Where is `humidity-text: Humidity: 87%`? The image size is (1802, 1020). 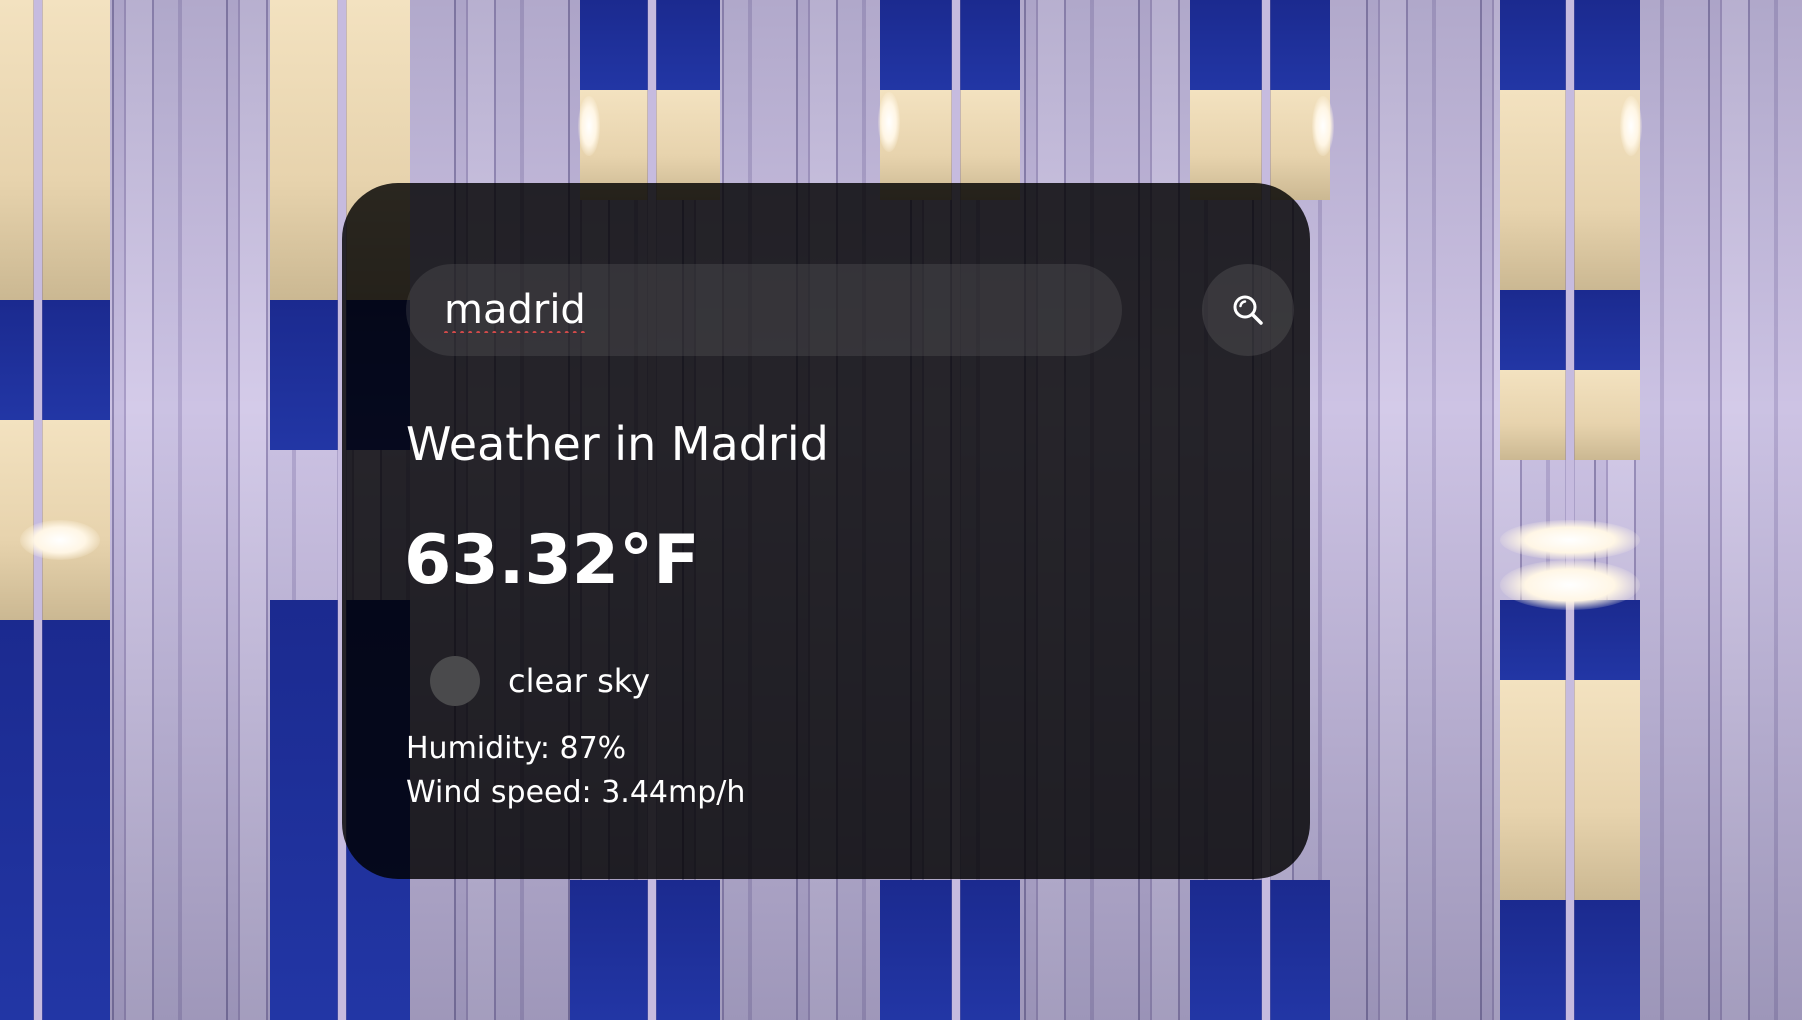 humidity-text: Humidity: 87% is located at coordinates (516, 748).